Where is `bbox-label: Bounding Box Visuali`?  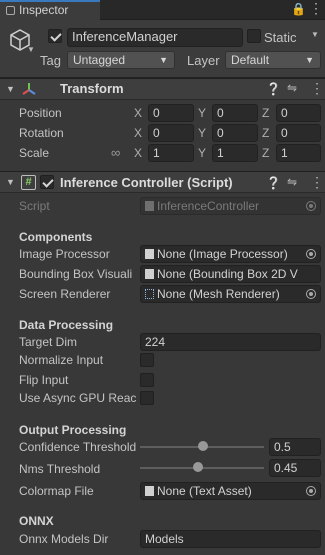 bbox-label: Bounding Box Visuali is located at coordinates (76, 274).